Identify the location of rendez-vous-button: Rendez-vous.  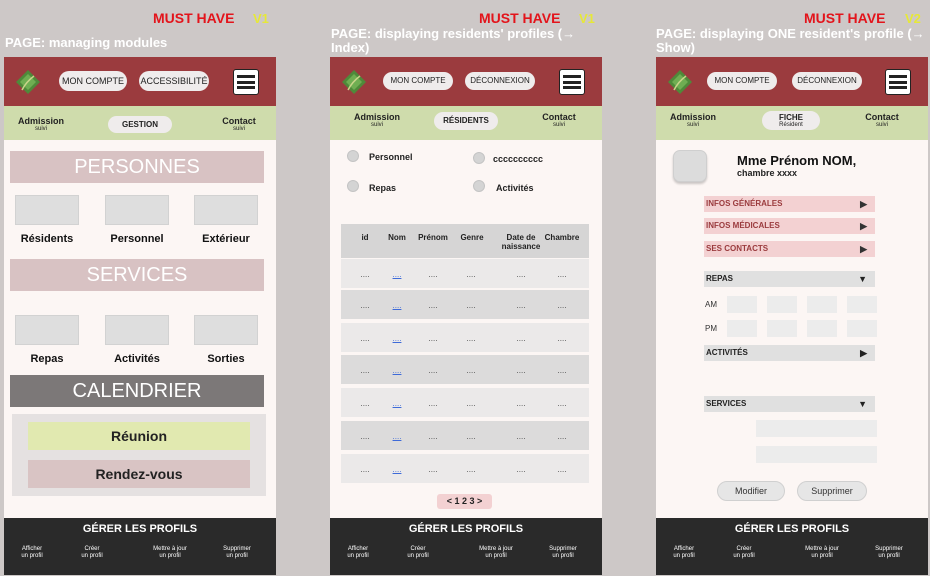
(139, 474).